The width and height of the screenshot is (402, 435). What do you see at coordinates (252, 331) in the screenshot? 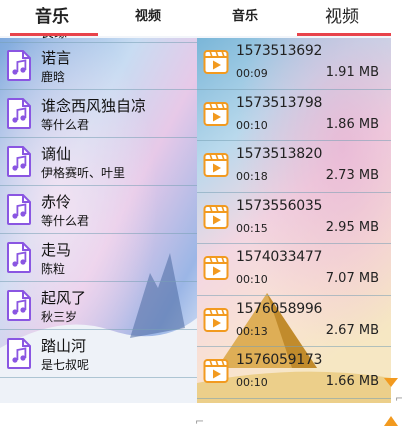
I see `video-duration: 00:13` at bounding box center [252, 331].